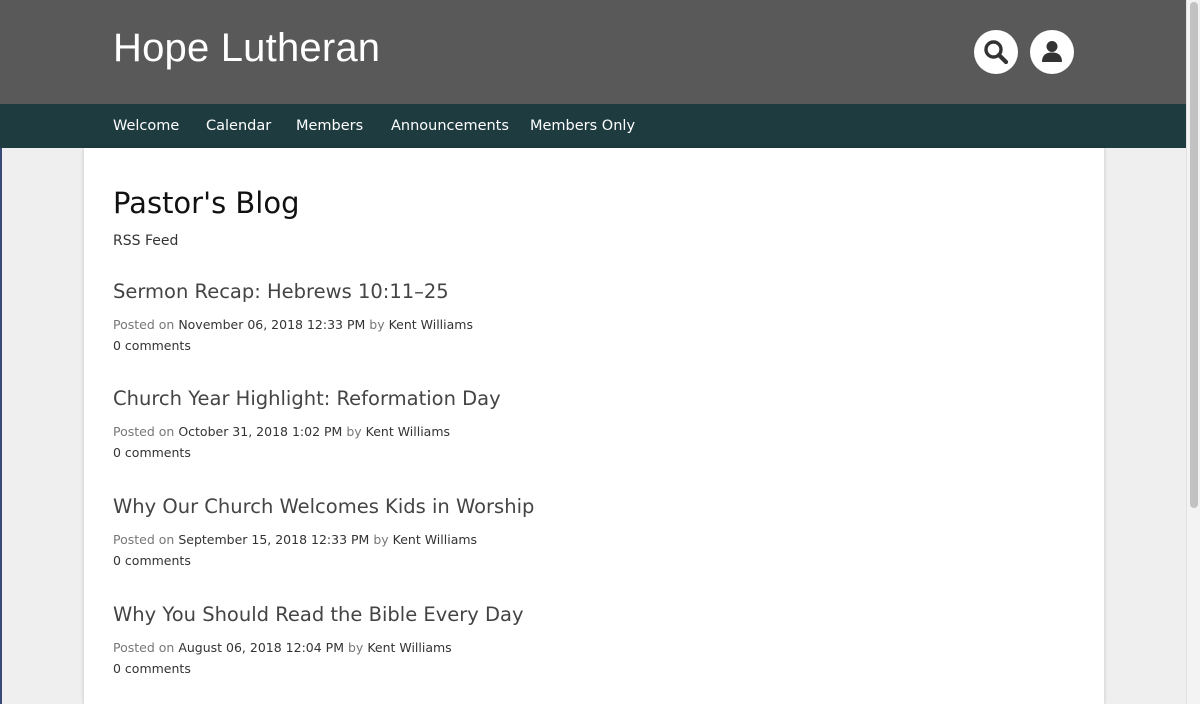 This screenshot has height=704, width=1200. I want to click on user-icon, so click(1052, 51).